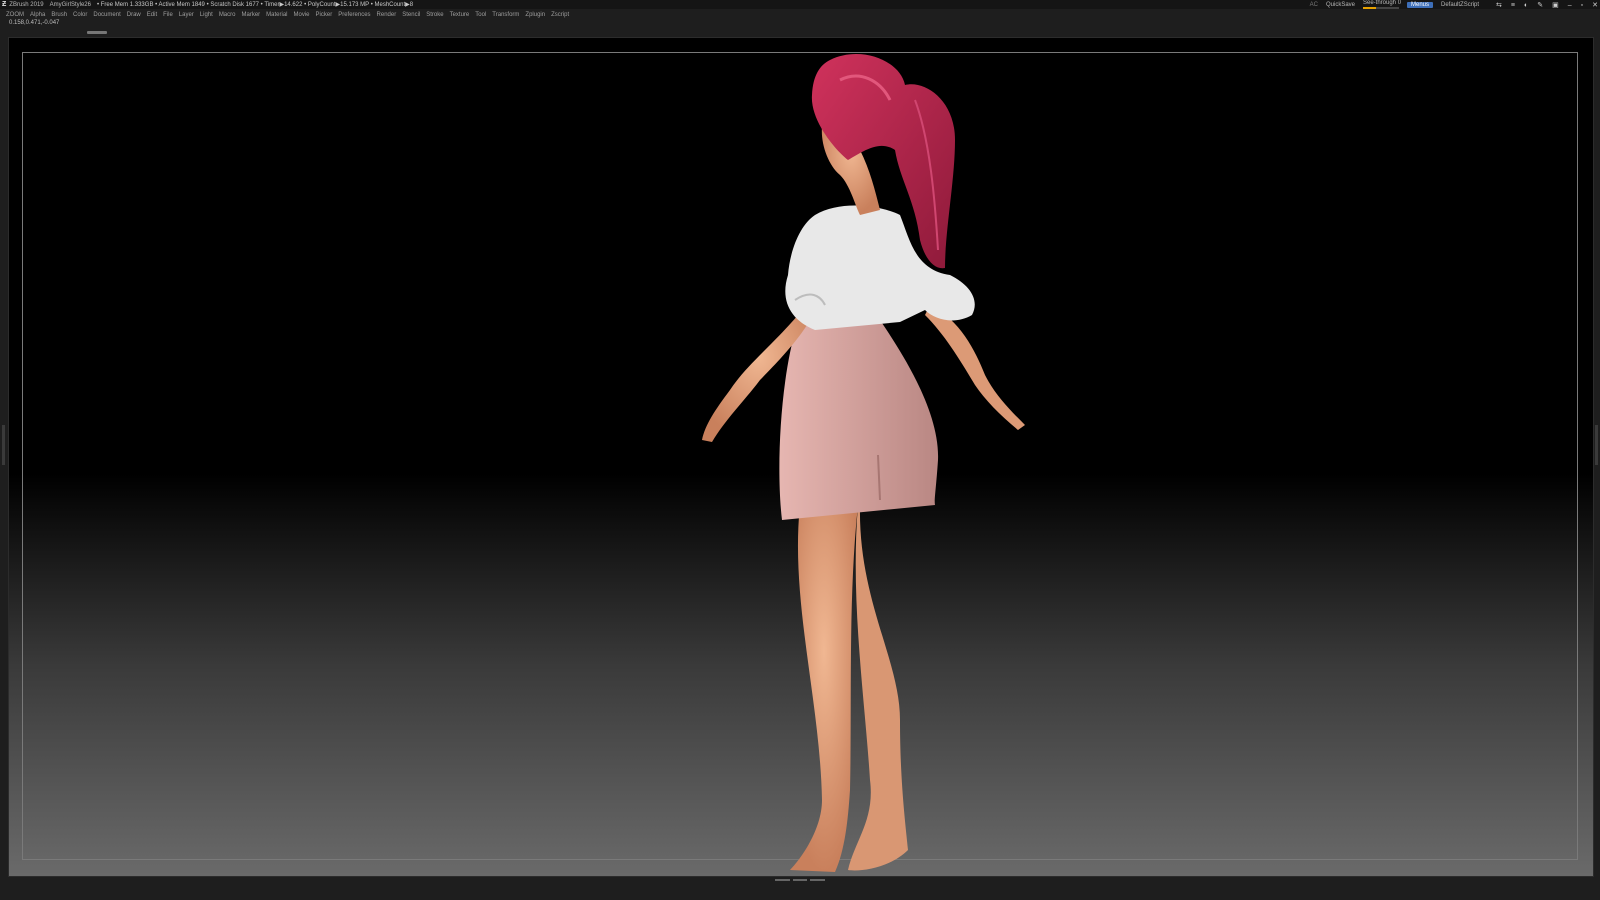 The width and height of the screenshot is (1600, 900). What do you see at coordinates (859, 420) in the screenshot?
I see `skirt` at bounding box center [859, 420].